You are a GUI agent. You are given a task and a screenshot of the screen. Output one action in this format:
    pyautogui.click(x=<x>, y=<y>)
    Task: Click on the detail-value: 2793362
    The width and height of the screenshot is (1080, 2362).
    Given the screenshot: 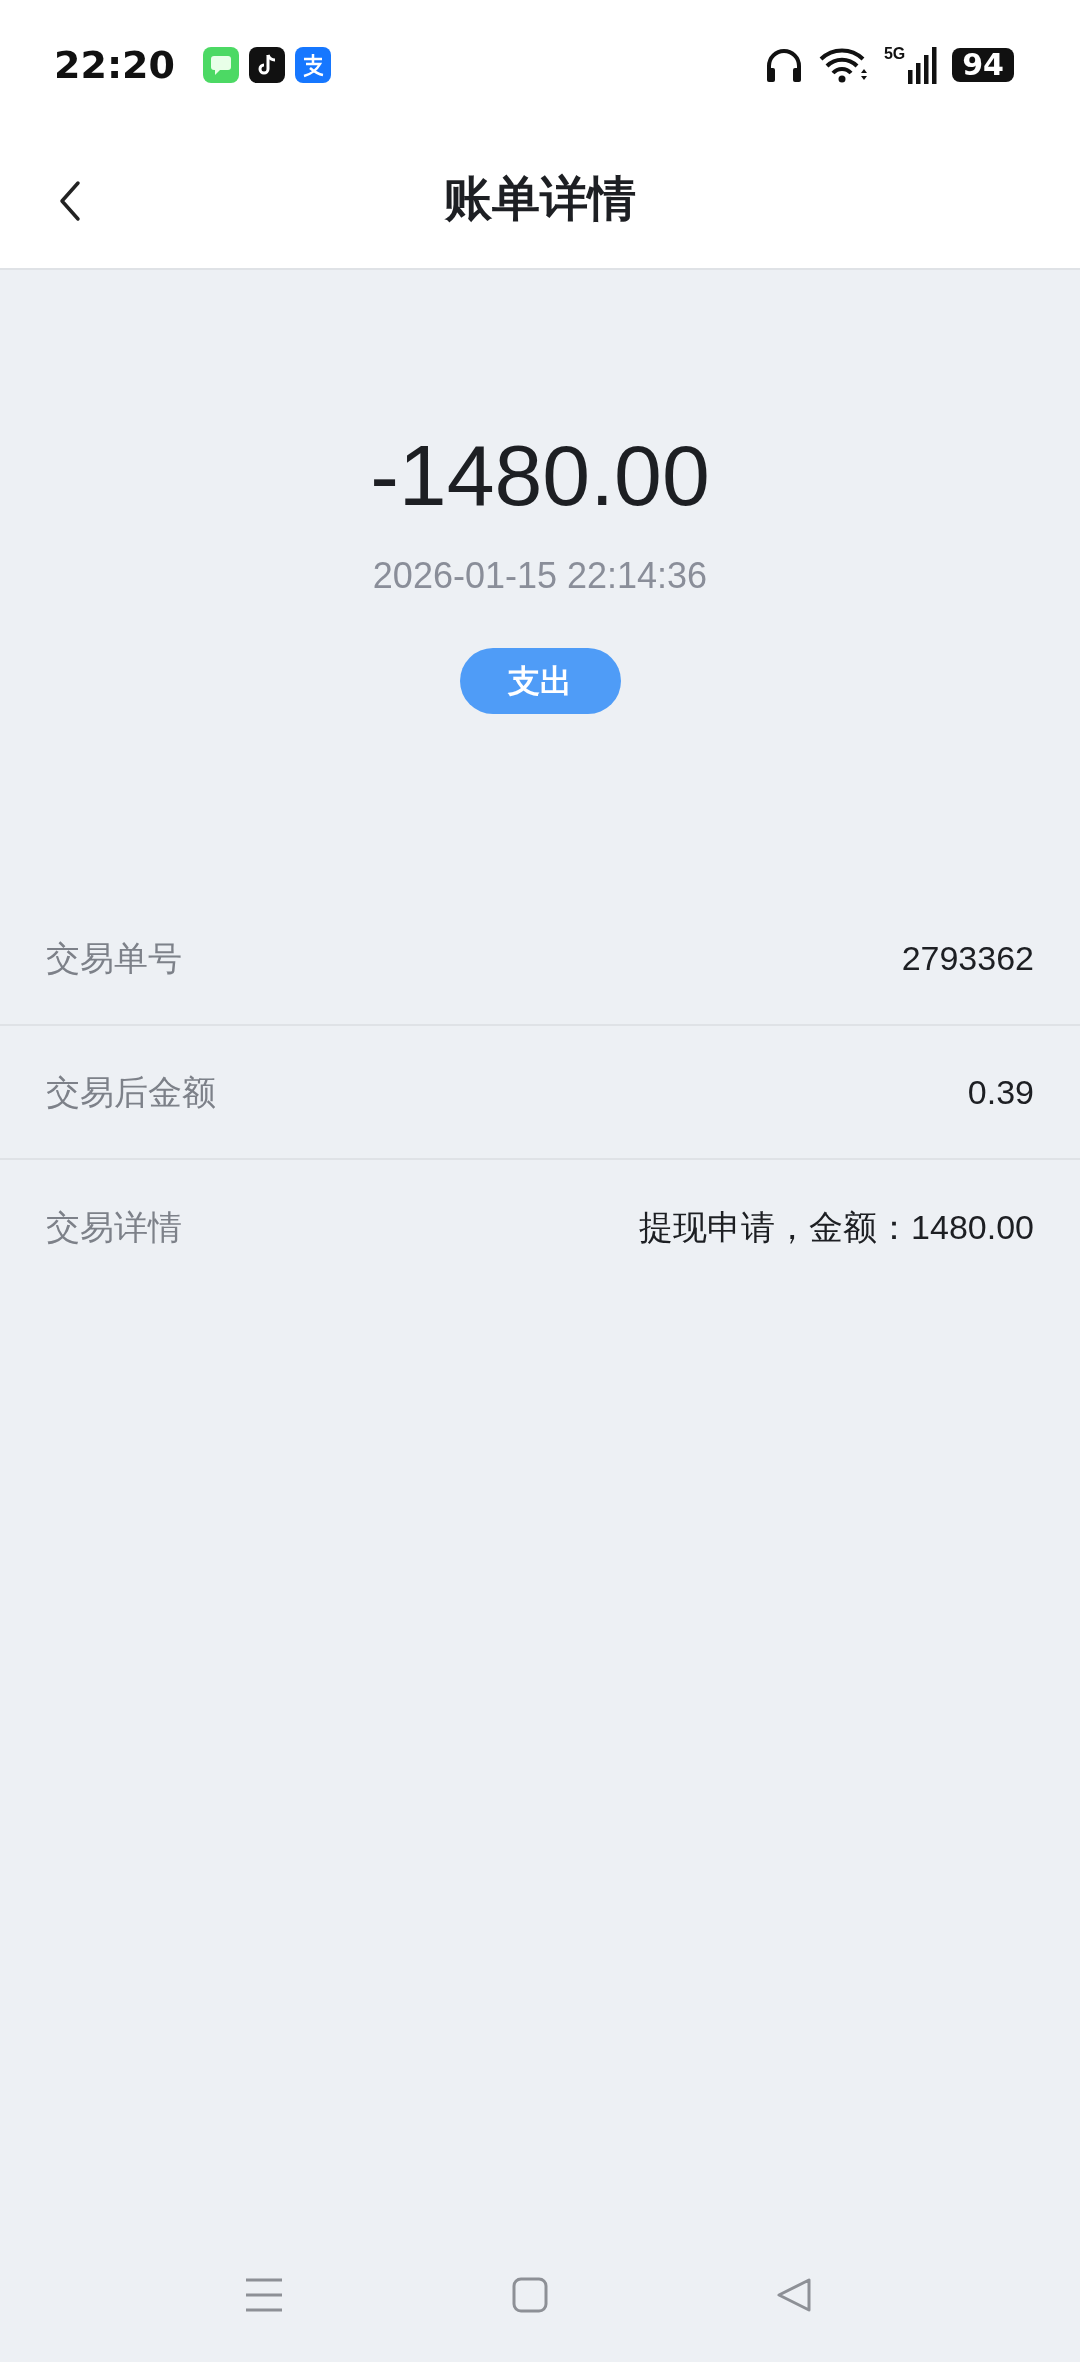 What is the action you would take?
    pyautogui.click(x=967, y=958)
    